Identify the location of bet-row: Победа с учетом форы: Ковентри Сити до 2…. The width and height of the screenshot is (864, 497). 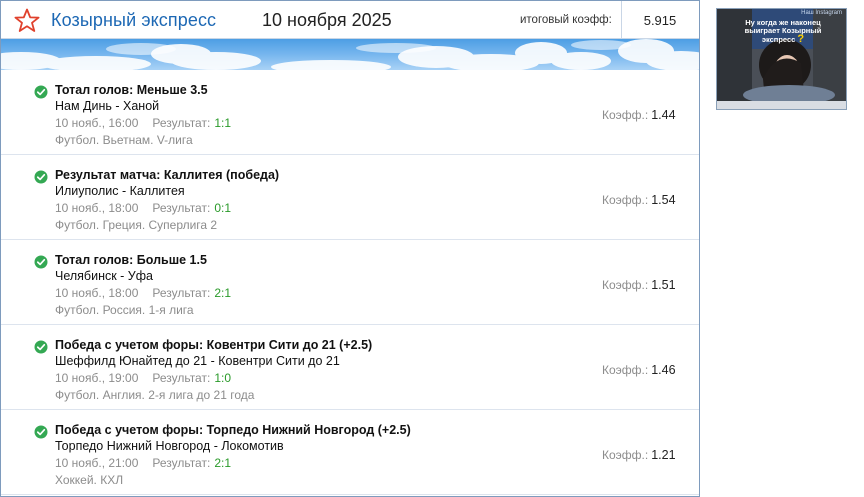
(350, 367).